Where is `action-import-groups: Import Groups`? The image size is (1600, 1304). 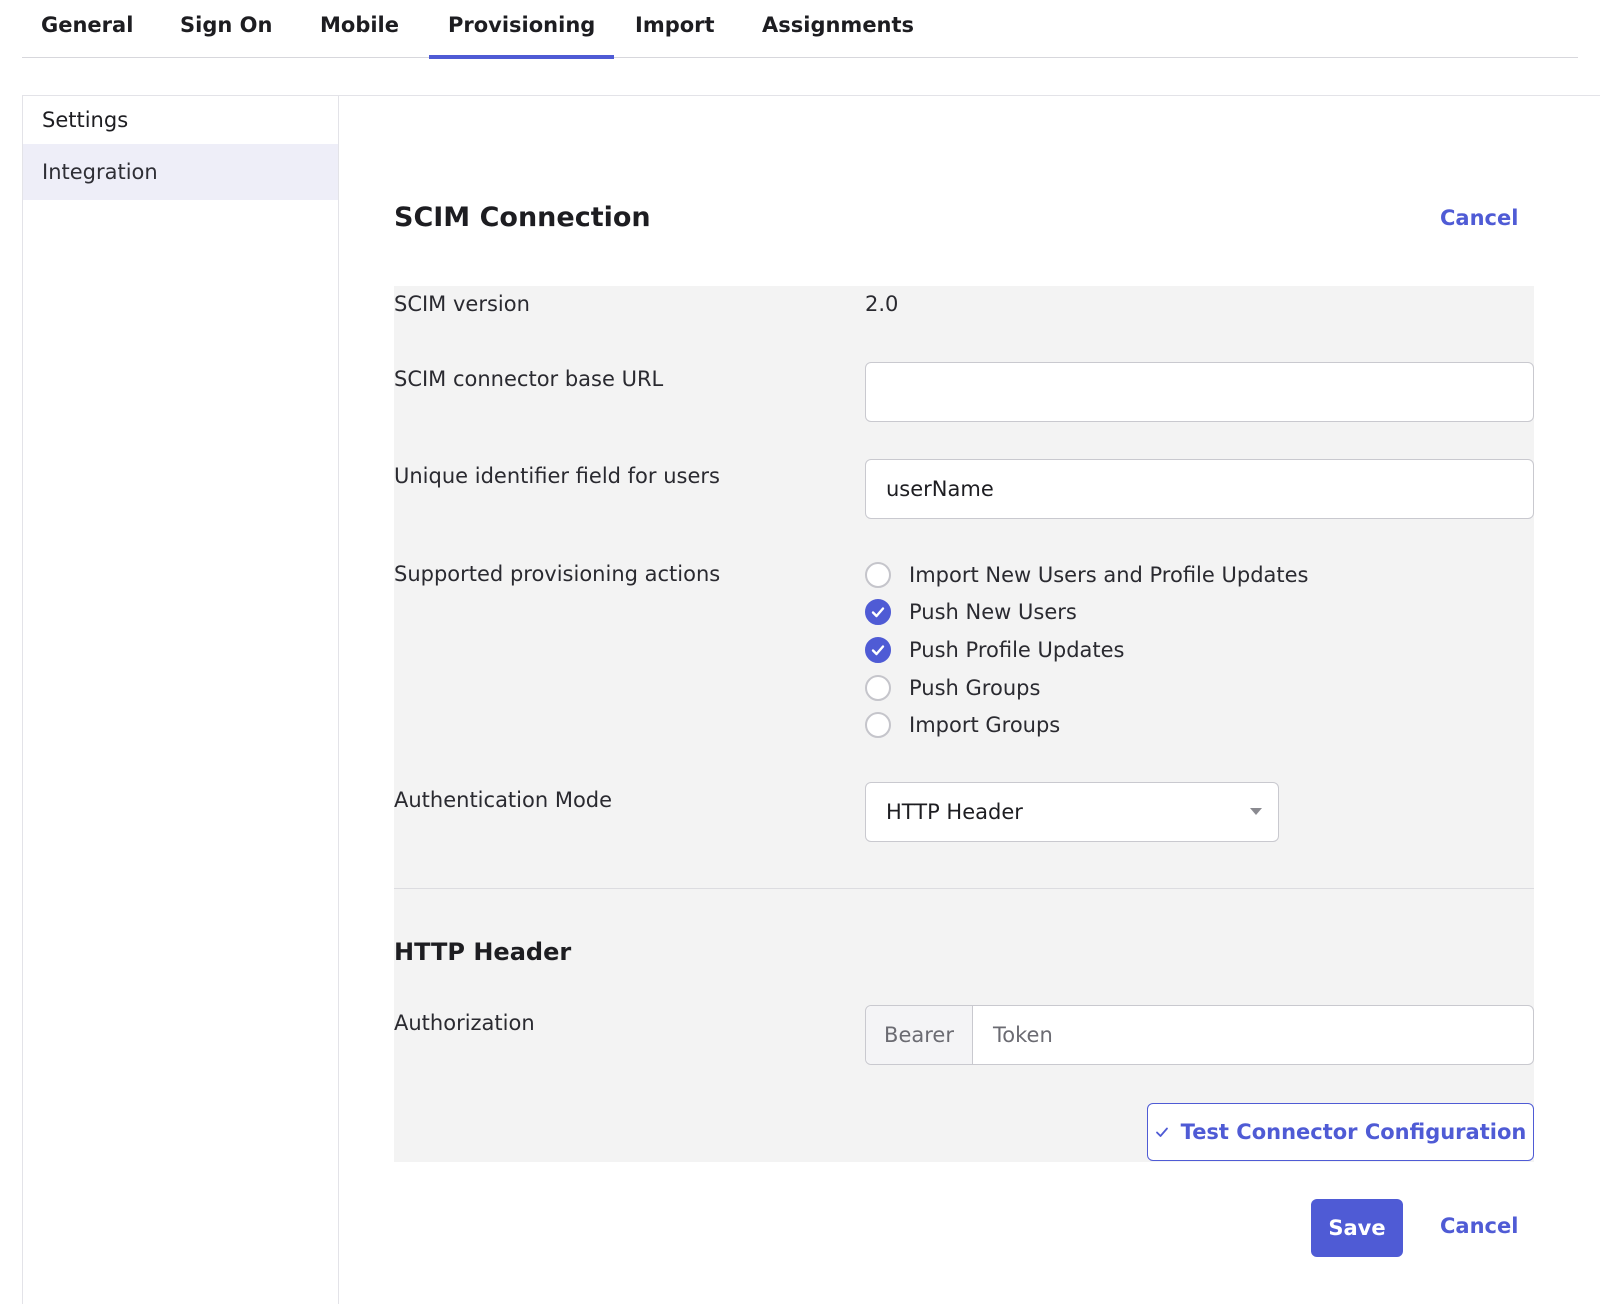 action-import-groups: Import Groups is located at coordinates (962, 725).